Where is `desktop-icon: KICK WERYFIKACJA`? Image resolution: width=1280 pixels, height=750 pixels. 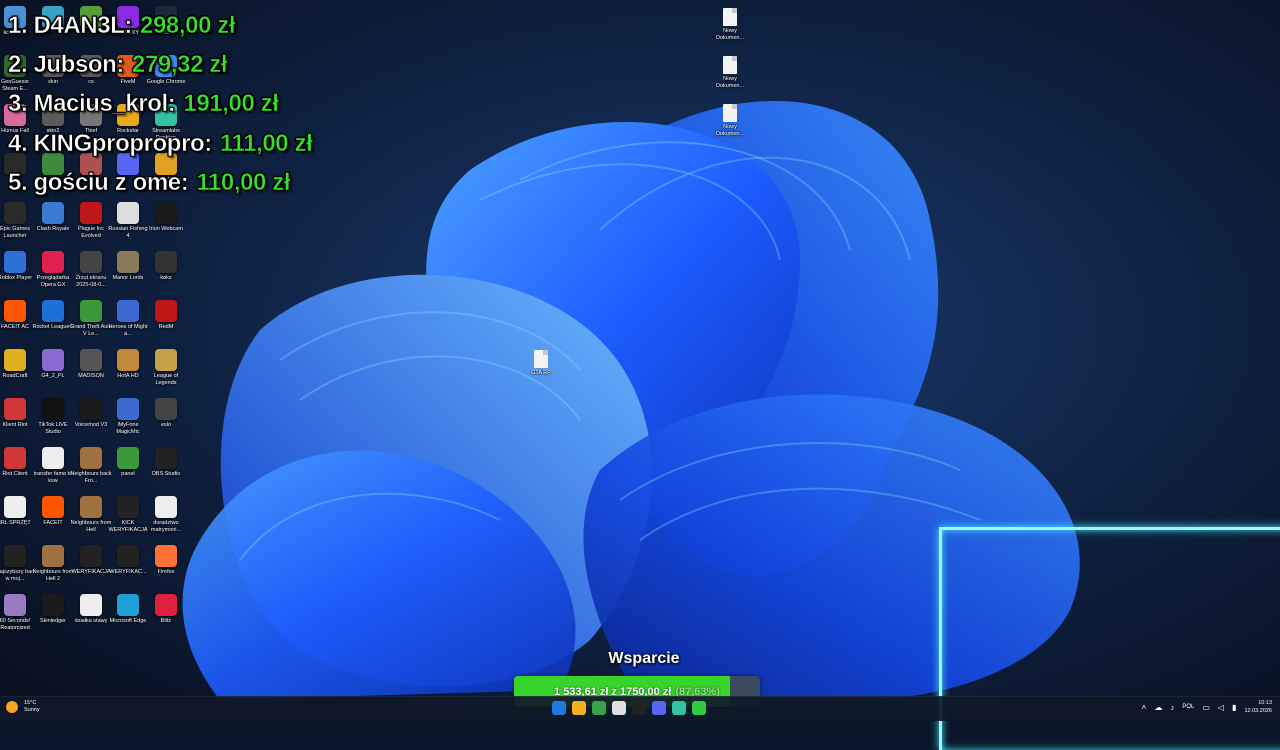 desktop-icon: KICK WERYFIKACJA is located at coordinates (128, 520).